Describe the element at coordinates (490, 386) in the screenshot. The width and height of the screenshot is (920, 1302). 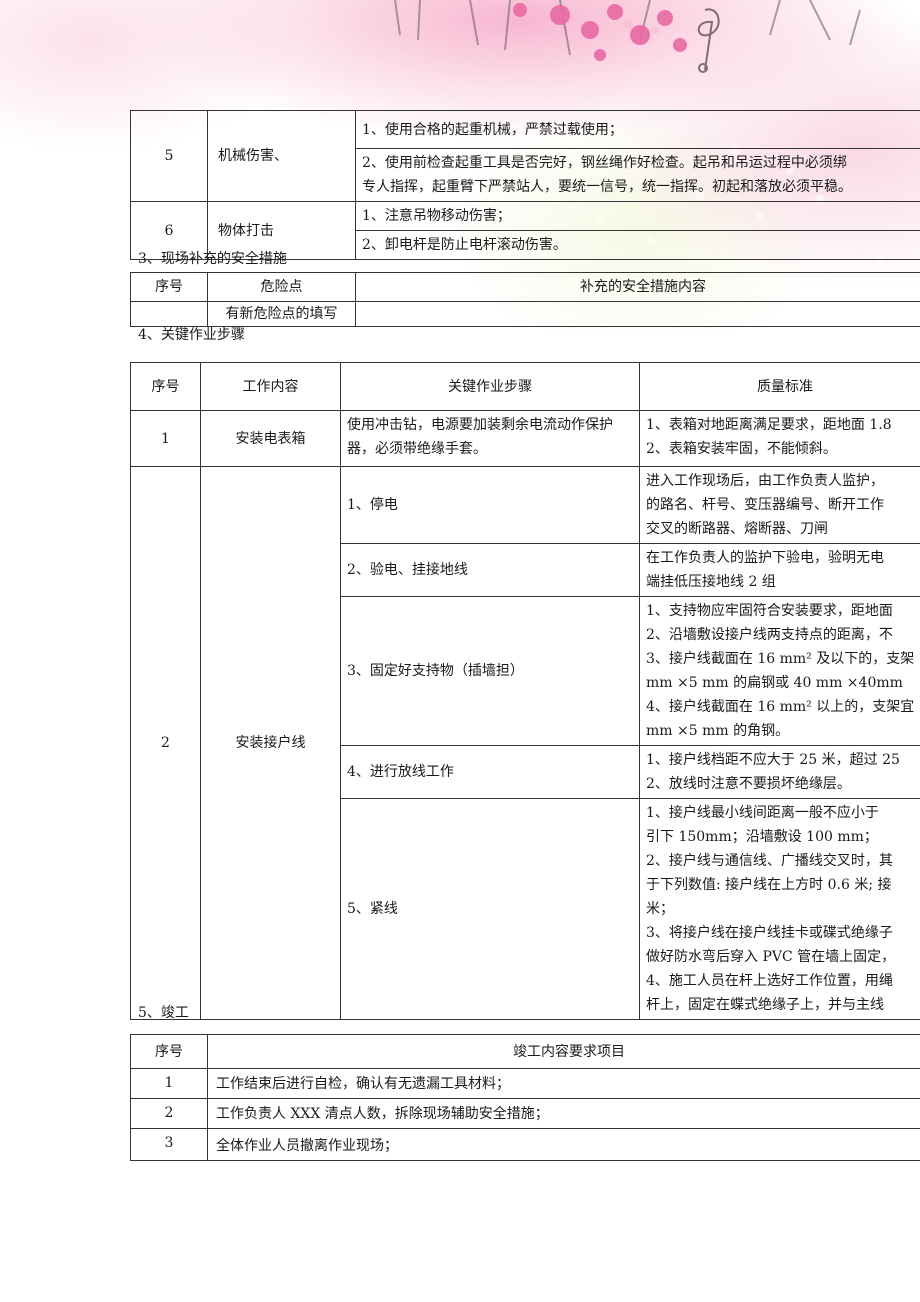
I see `col-header-steps: 关键作业步骤` at that location.